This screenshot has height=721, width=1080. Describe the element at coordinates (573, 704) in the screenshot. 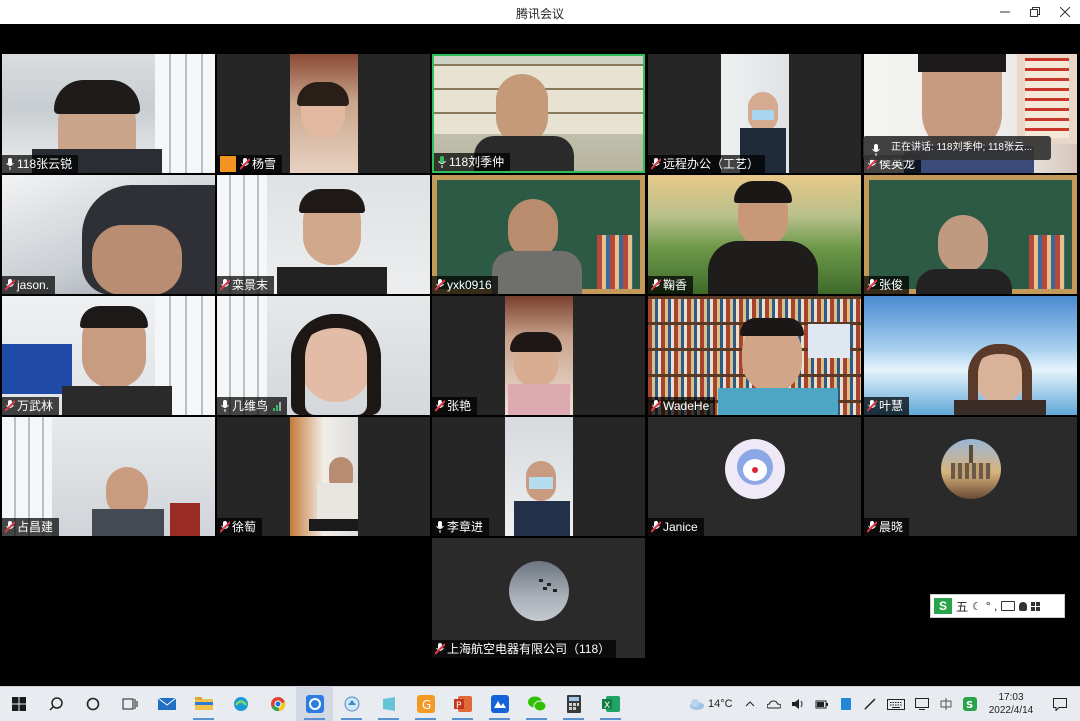

I see `calculator-icon` at that location.